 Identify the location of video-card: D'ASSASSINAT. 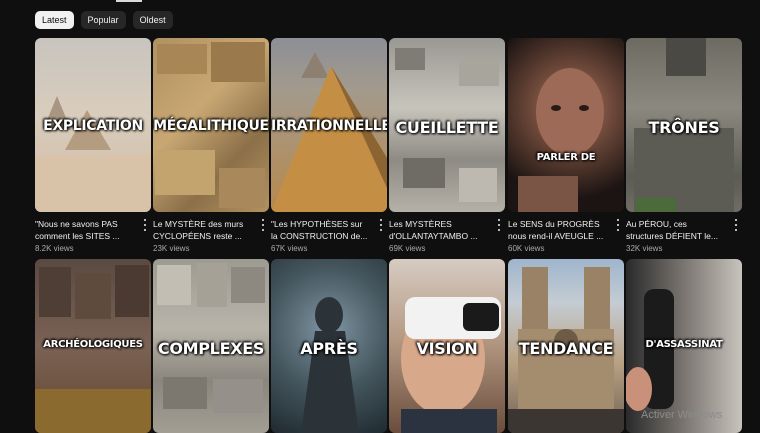
(684, 346).